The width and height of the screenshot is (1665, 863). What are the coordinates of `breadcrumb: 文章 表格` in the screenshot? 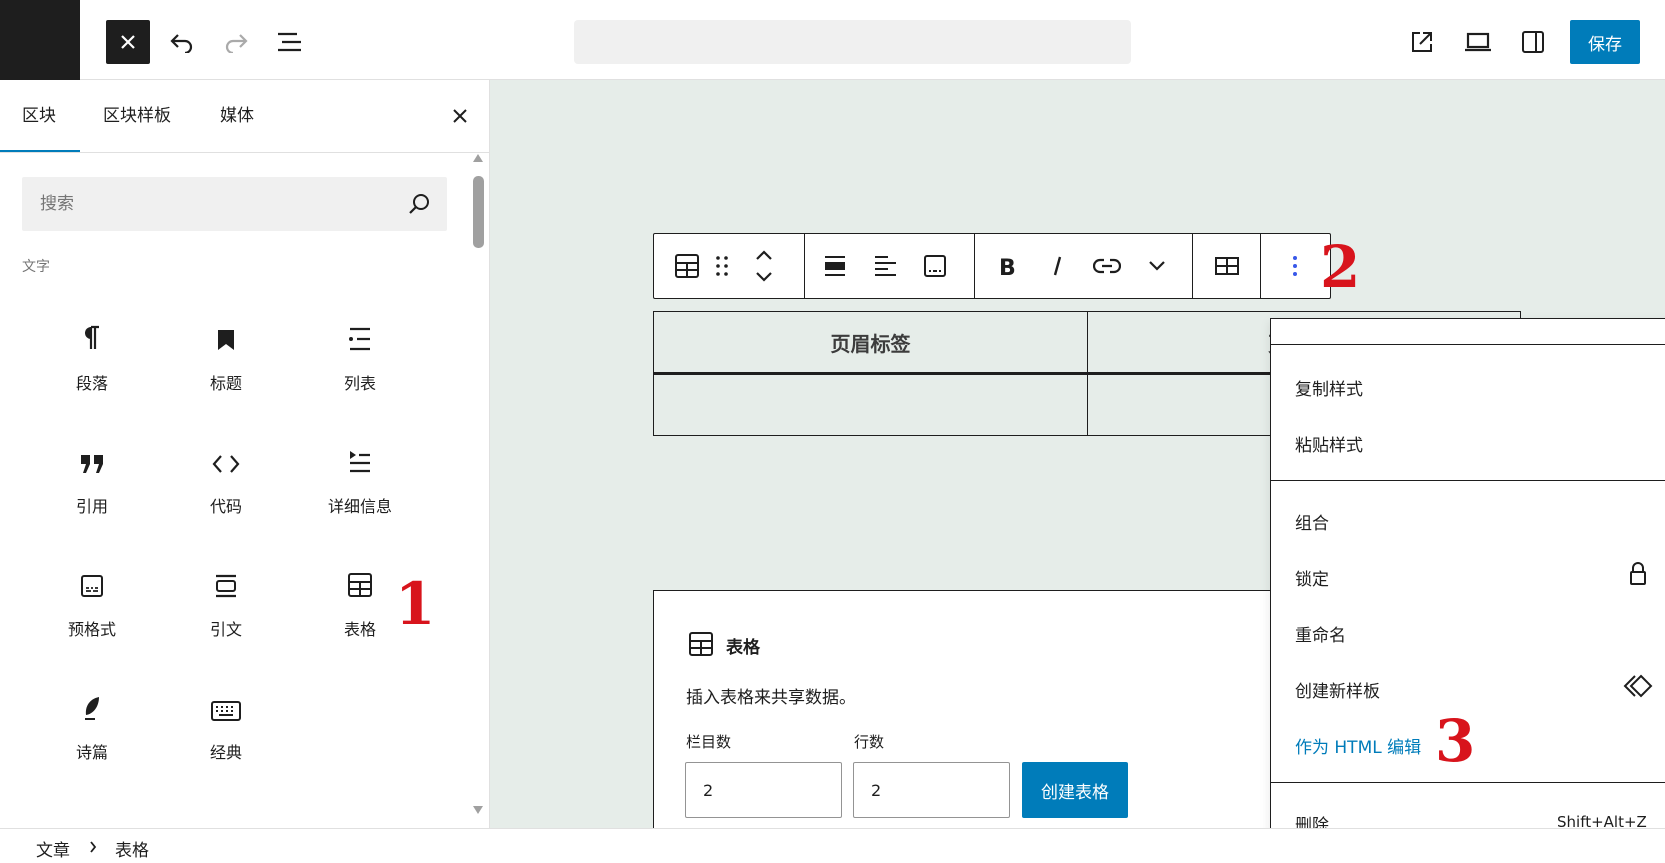 It's located at (832, 845).